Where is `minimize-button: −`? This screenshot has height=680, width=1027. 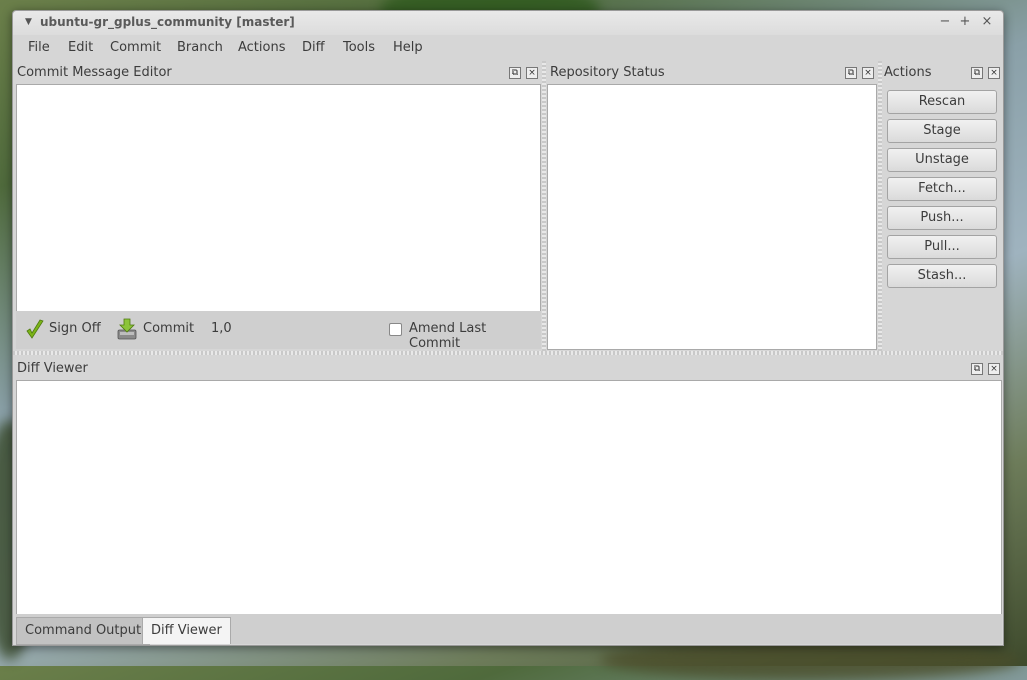
minimize-button: − is located at coordinates (945, 22).